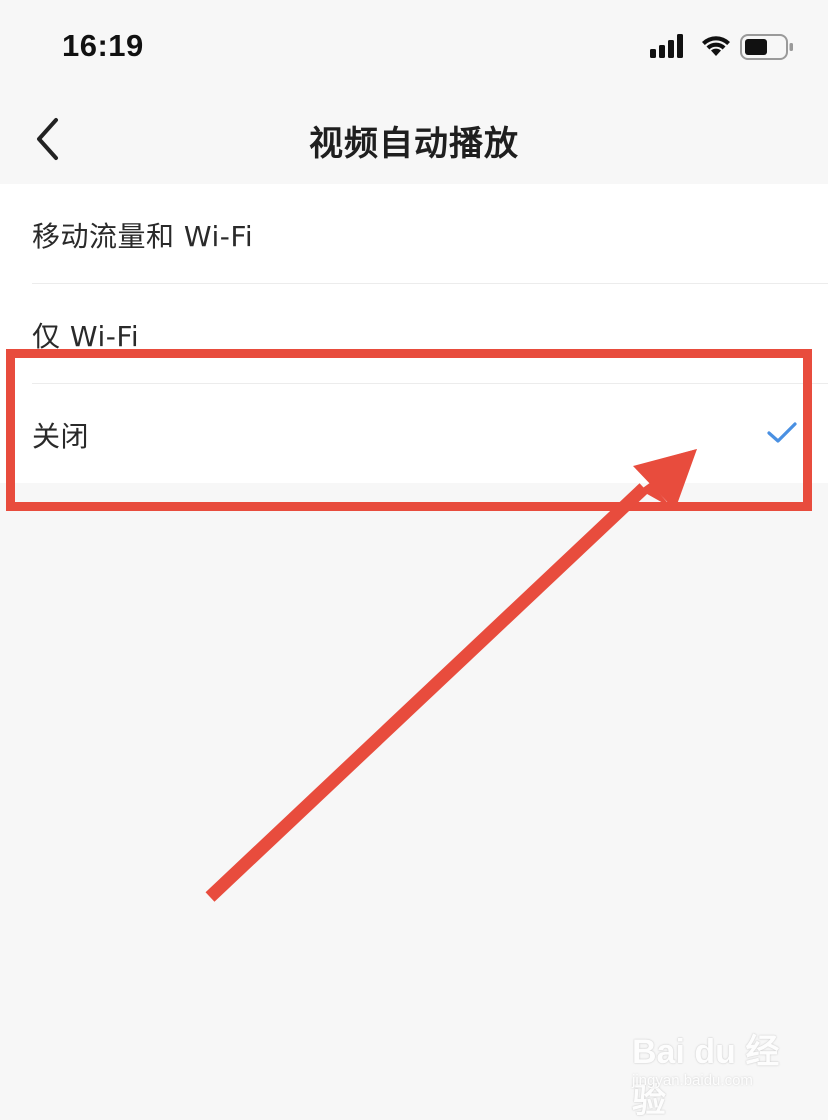 The image size is (828, 1120). I want to click on option-item-mobile-and-wifi: 移动流量和 Wi-Fi, so click(430, 234).